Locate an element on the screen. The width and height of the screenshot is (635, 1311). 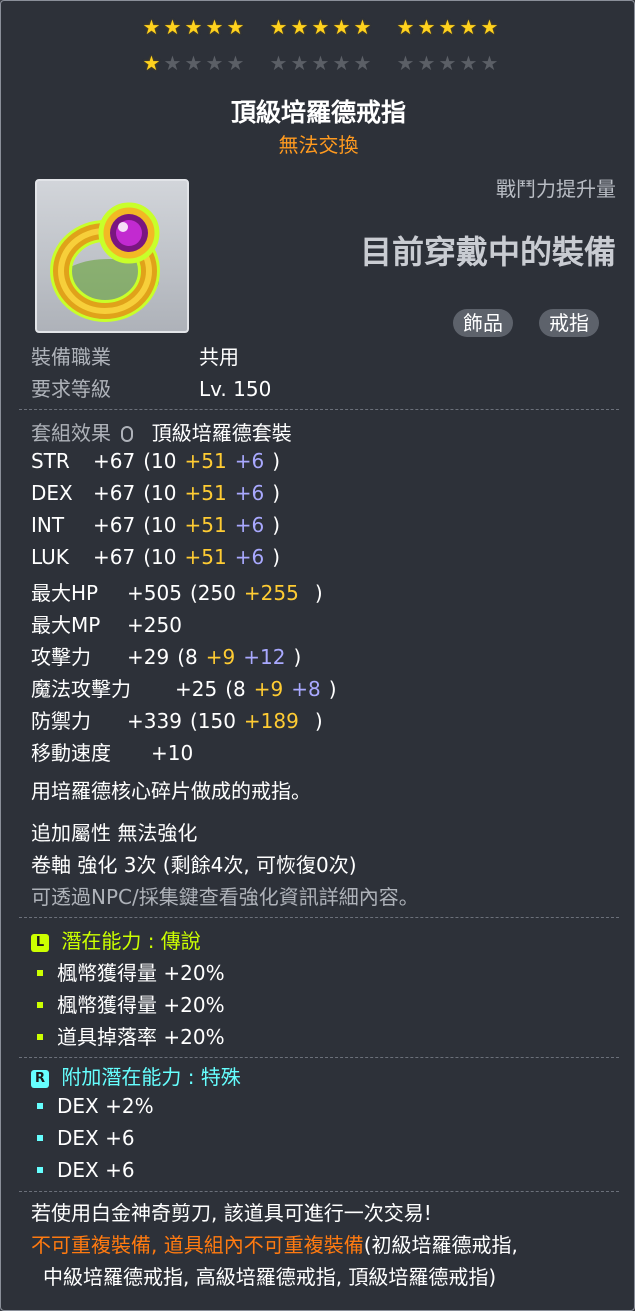
unique-equip-warning: 不可重複裝備, 道具組內不可重複裝備 is located at coordinates (197, 1245).